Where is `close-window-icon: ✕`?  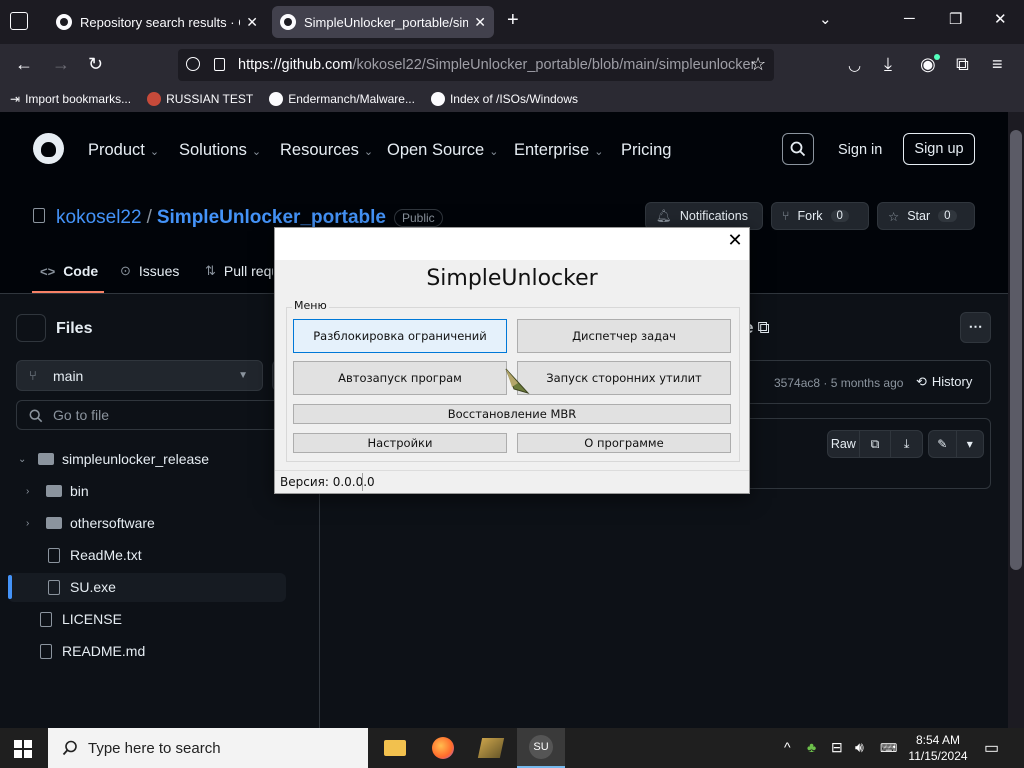 close-window-icon: ✕ is located at coordinates (1000, 19).